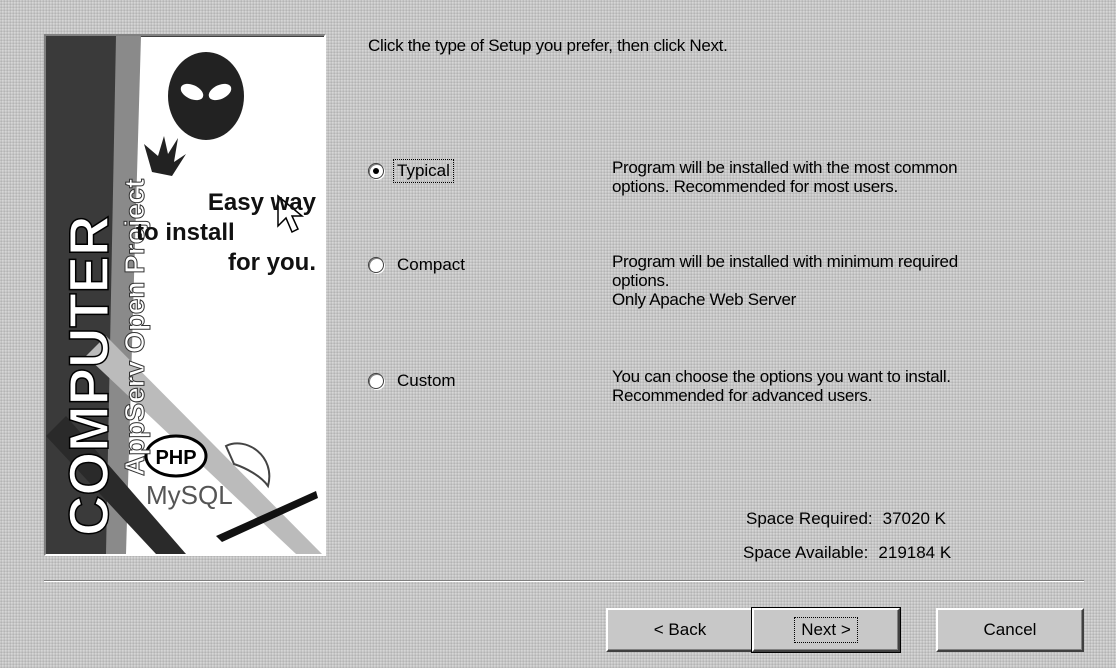  What do you see at coordinates (423, 171) in the screenshot?
I see `radio-label-typical: Typical` at bounding box center [423, 171].